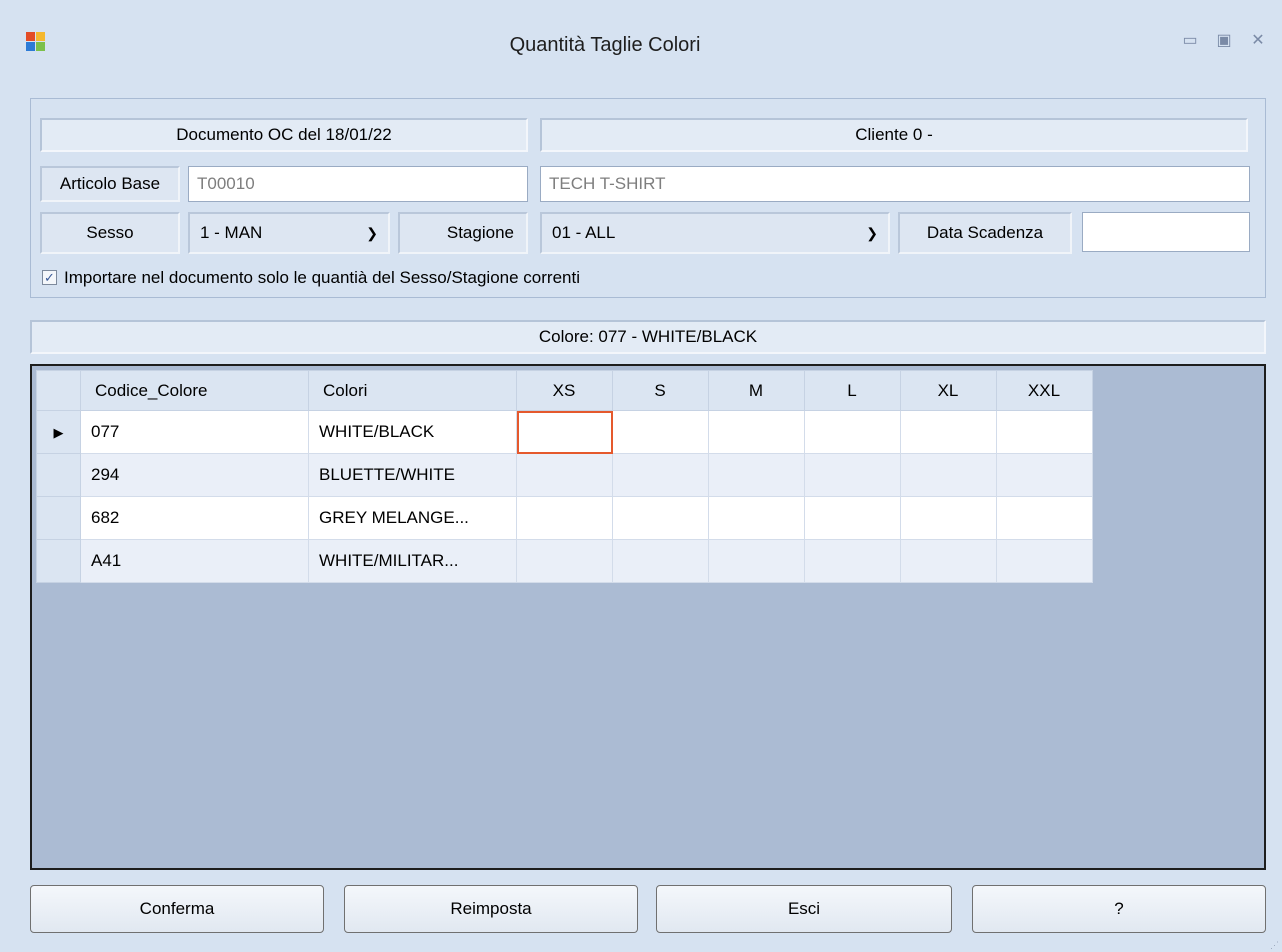 The width and height of the screenshot is (1282, 952). I want to click on exit-button: Esci, so click(804, 909).